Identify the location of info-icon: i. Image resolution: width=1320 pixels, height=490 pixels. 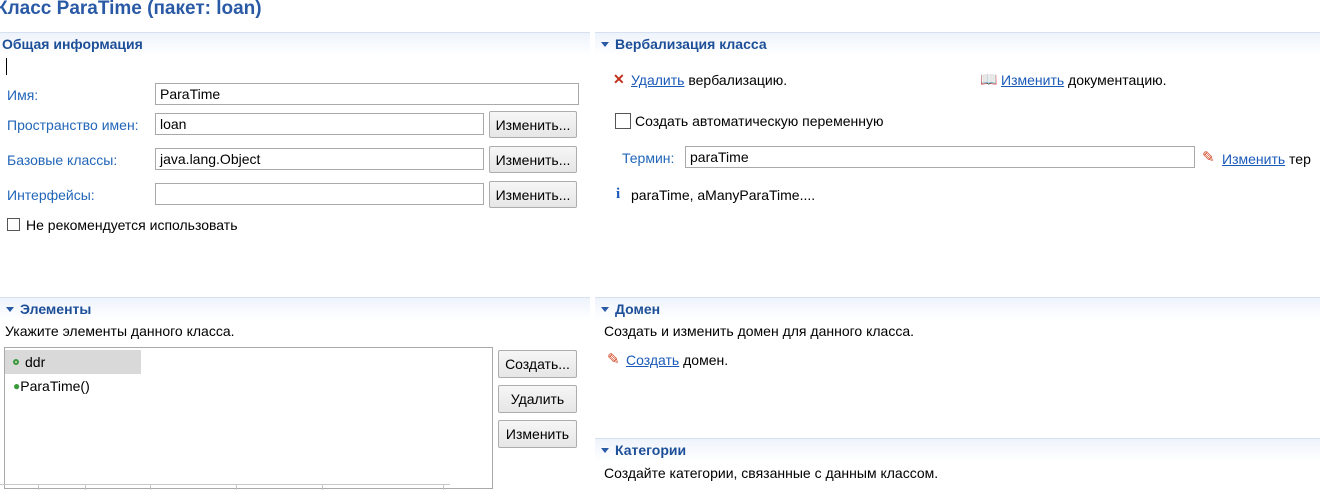
(618, 194).